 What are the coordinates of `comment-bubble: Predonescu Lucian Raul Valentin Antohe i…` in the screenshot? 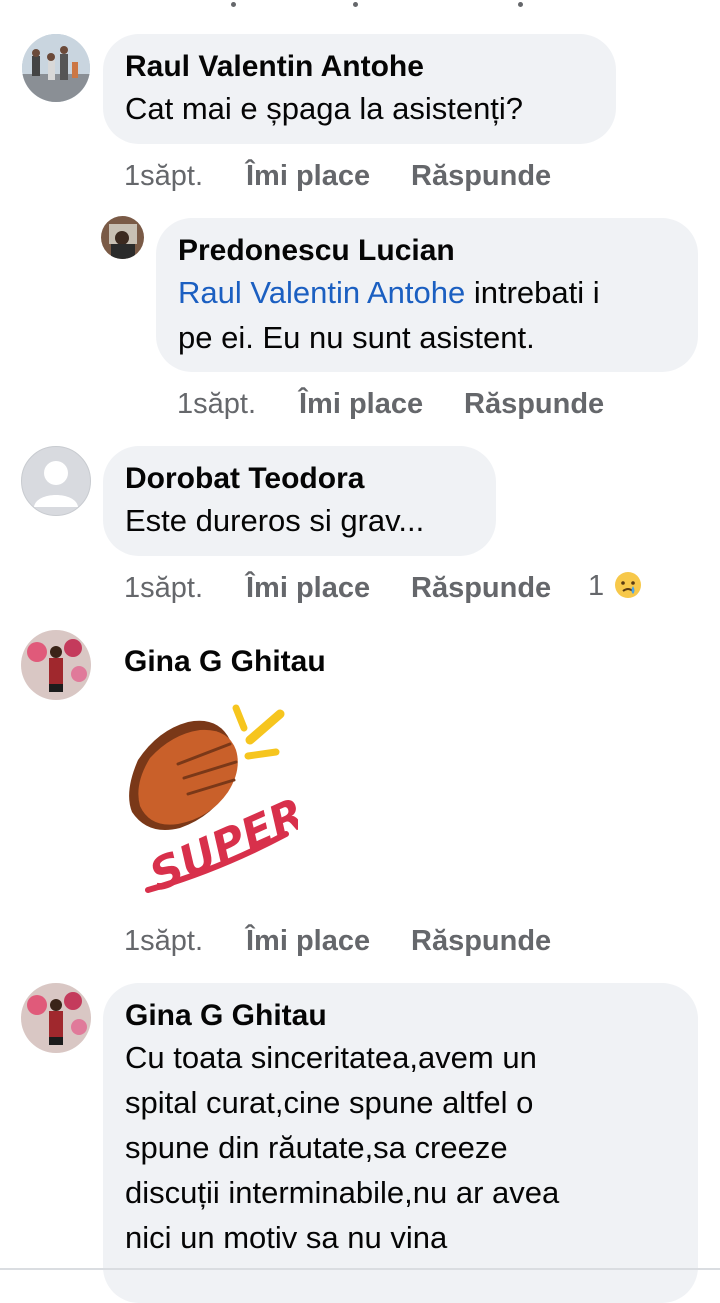 It's located at (427, 295).